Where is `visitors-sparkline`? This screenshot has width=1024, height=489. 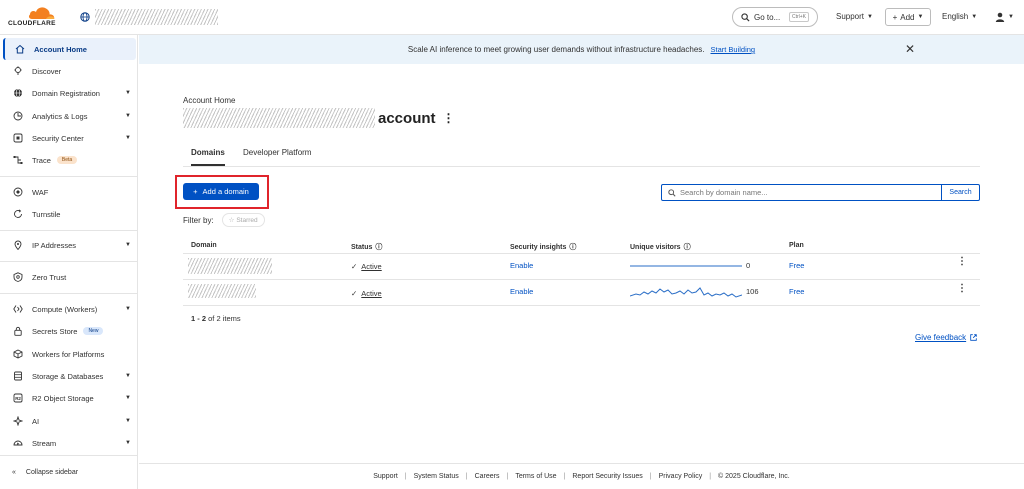 visitors-sparkline is located at coordinates (686, 266).